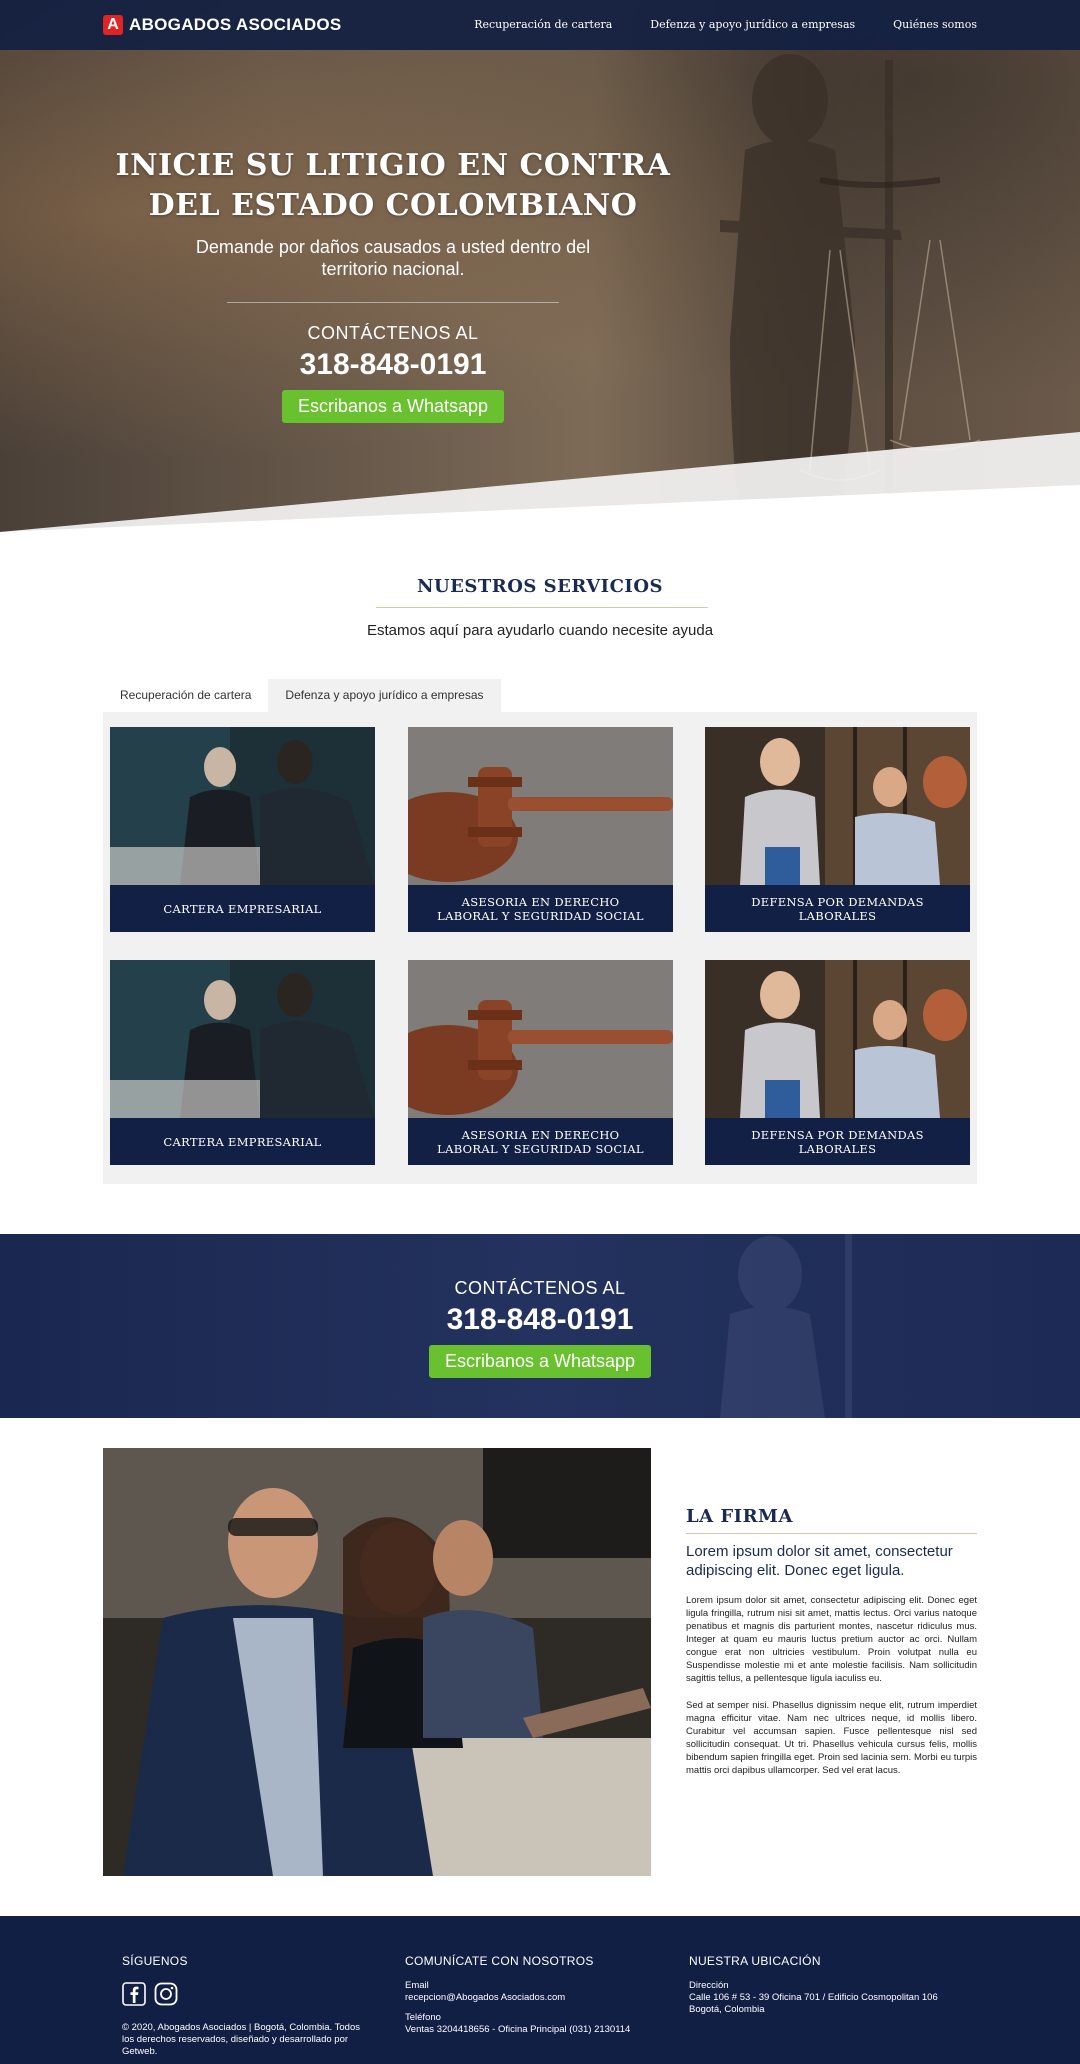 Image resolution: width=1080 pixels, height=2064 pixels. What do you see at coordinates (393, 302) in the screenshot?
I see `hero-divider` at bounding box center [393, 302].